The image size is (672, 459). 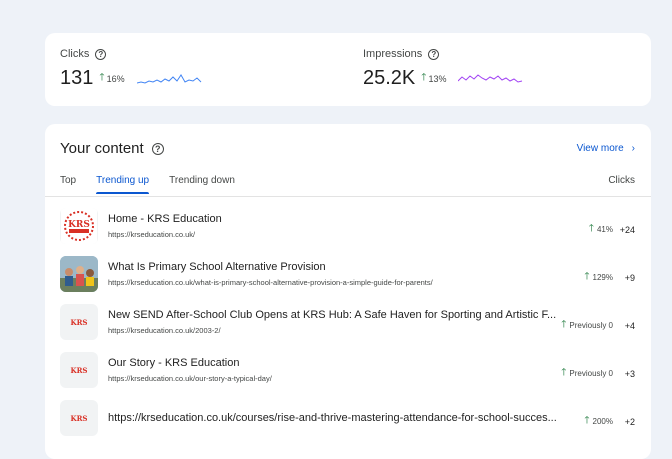 What do you see at coordinates (168, 78) in the screenshot?
I see `clicks-sparkline` at bounding box center [168, 78].